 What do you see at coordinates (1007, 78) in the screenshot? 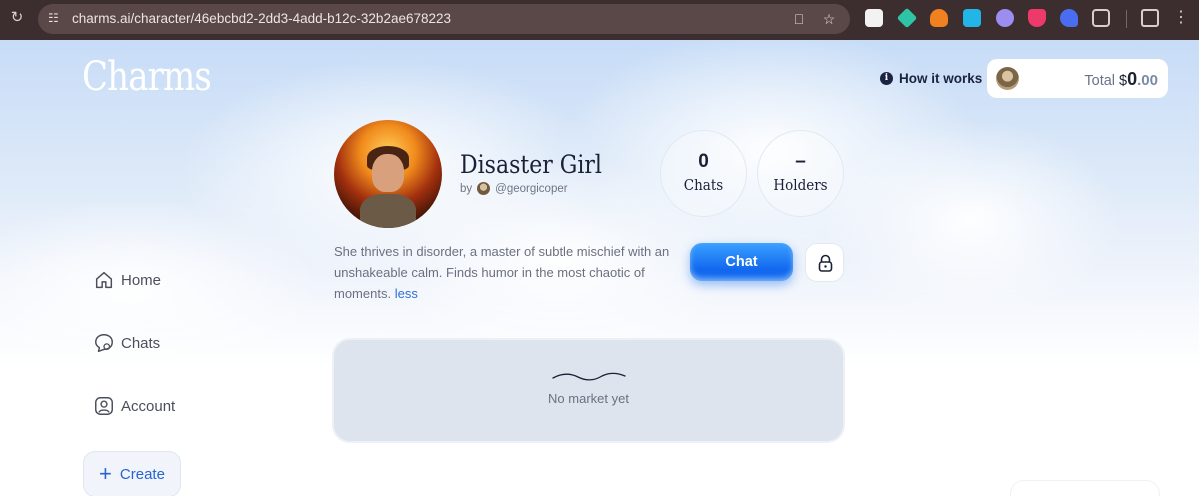
I see `user-avatar` at bounding box center [1007, 78].